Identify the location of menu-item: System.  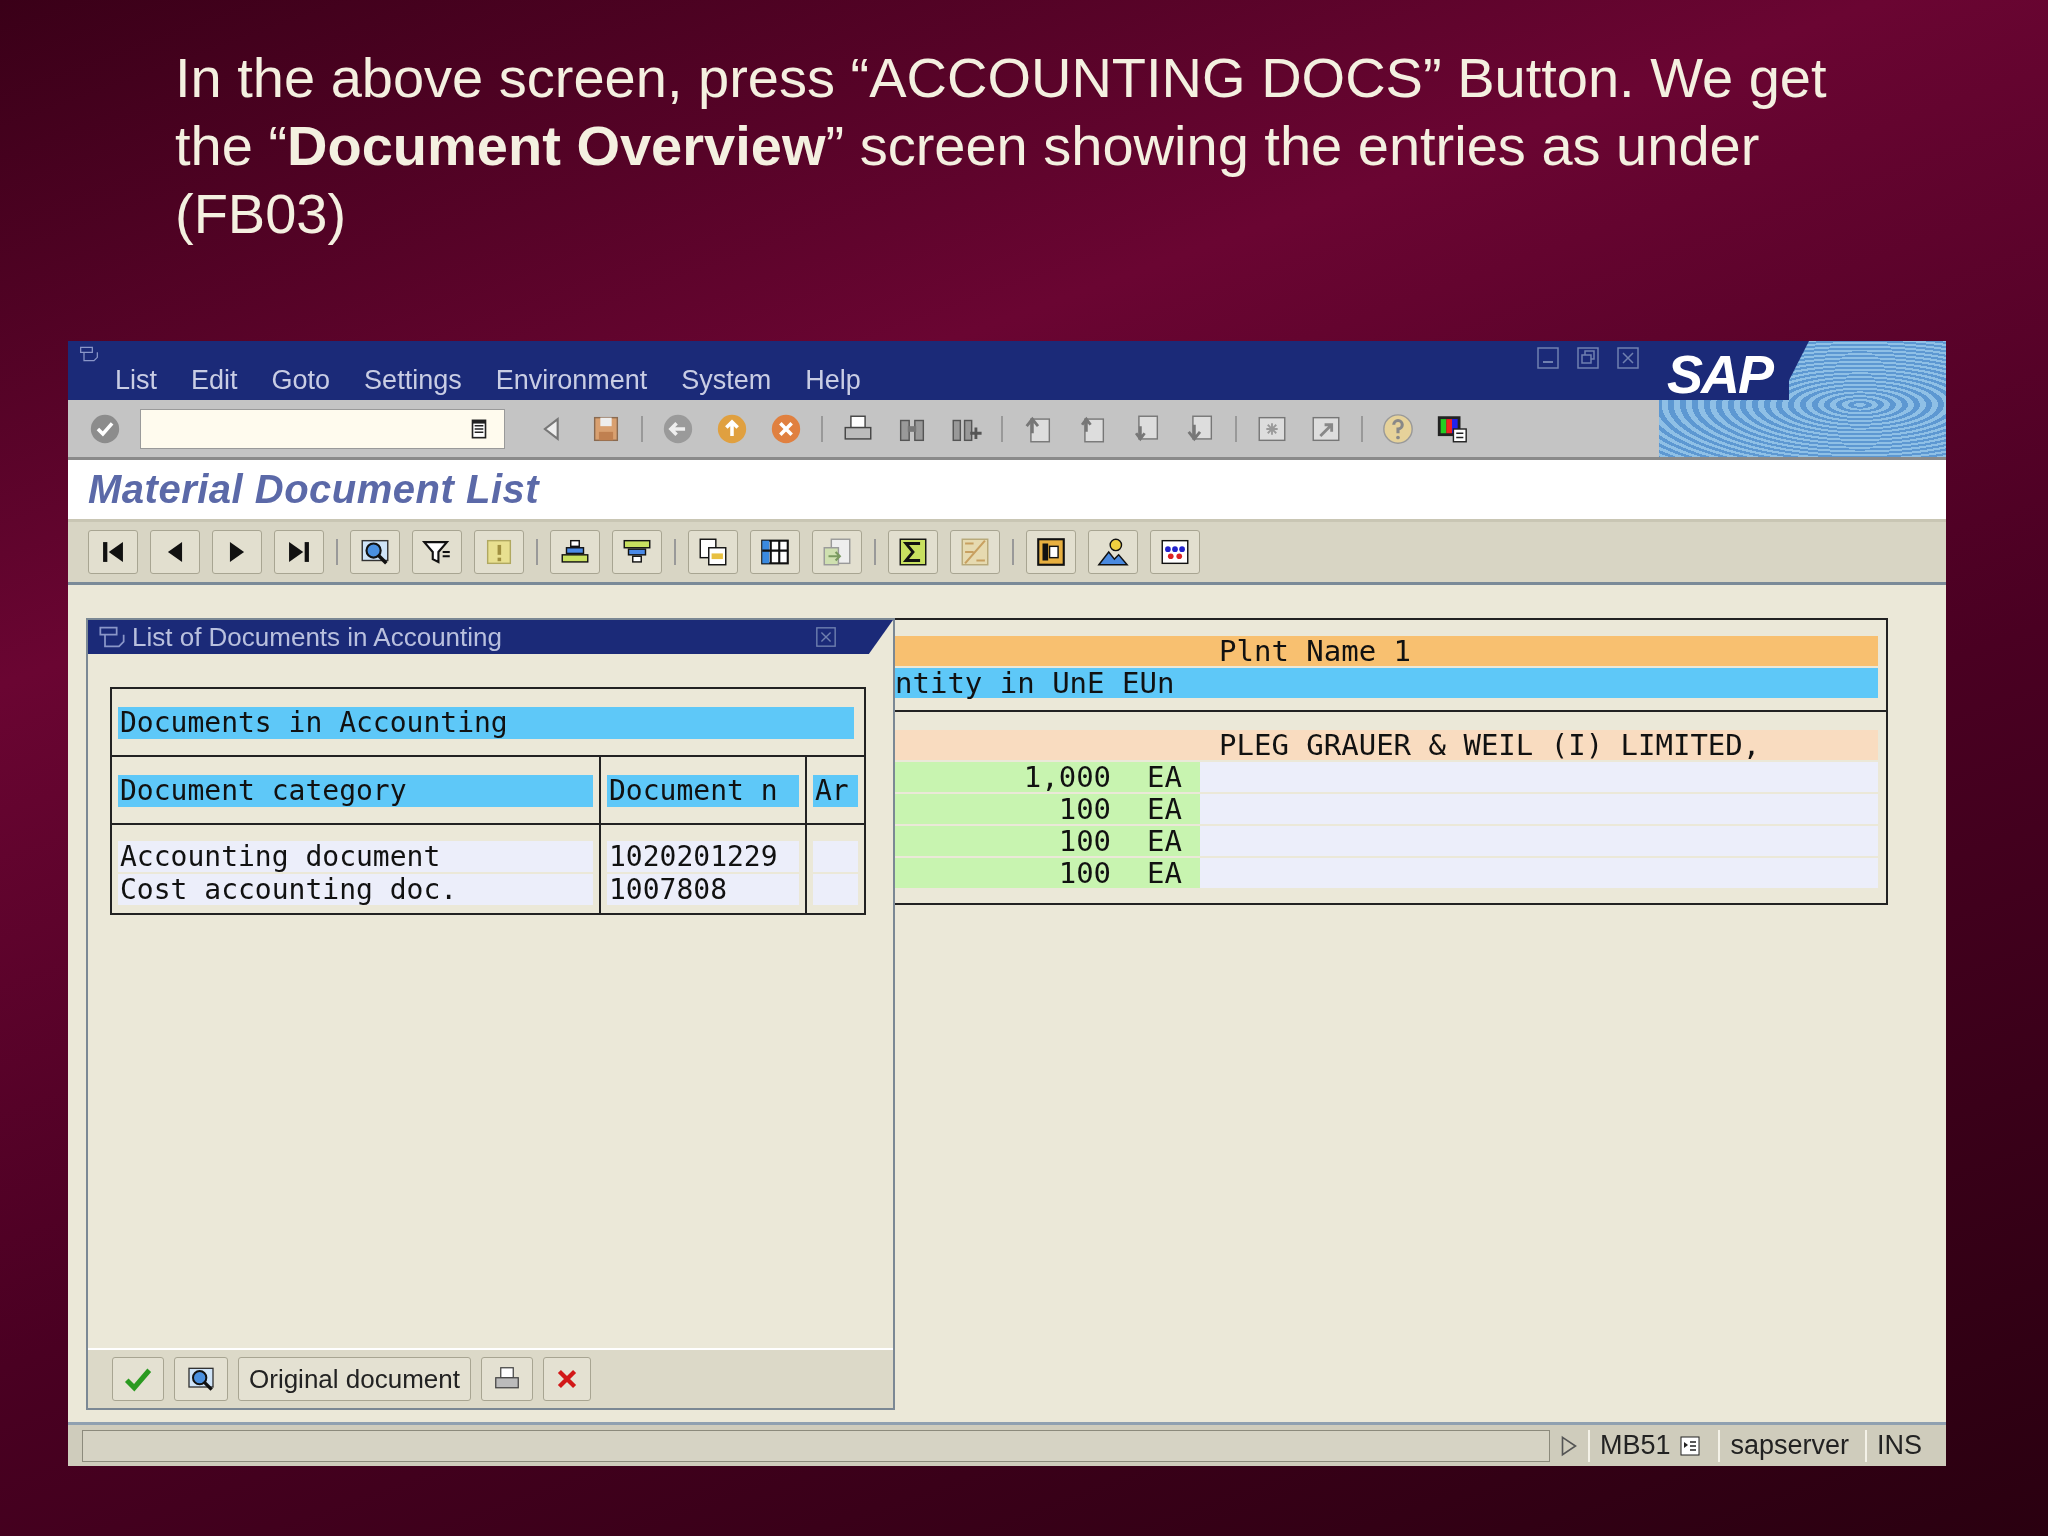
(726, 380).